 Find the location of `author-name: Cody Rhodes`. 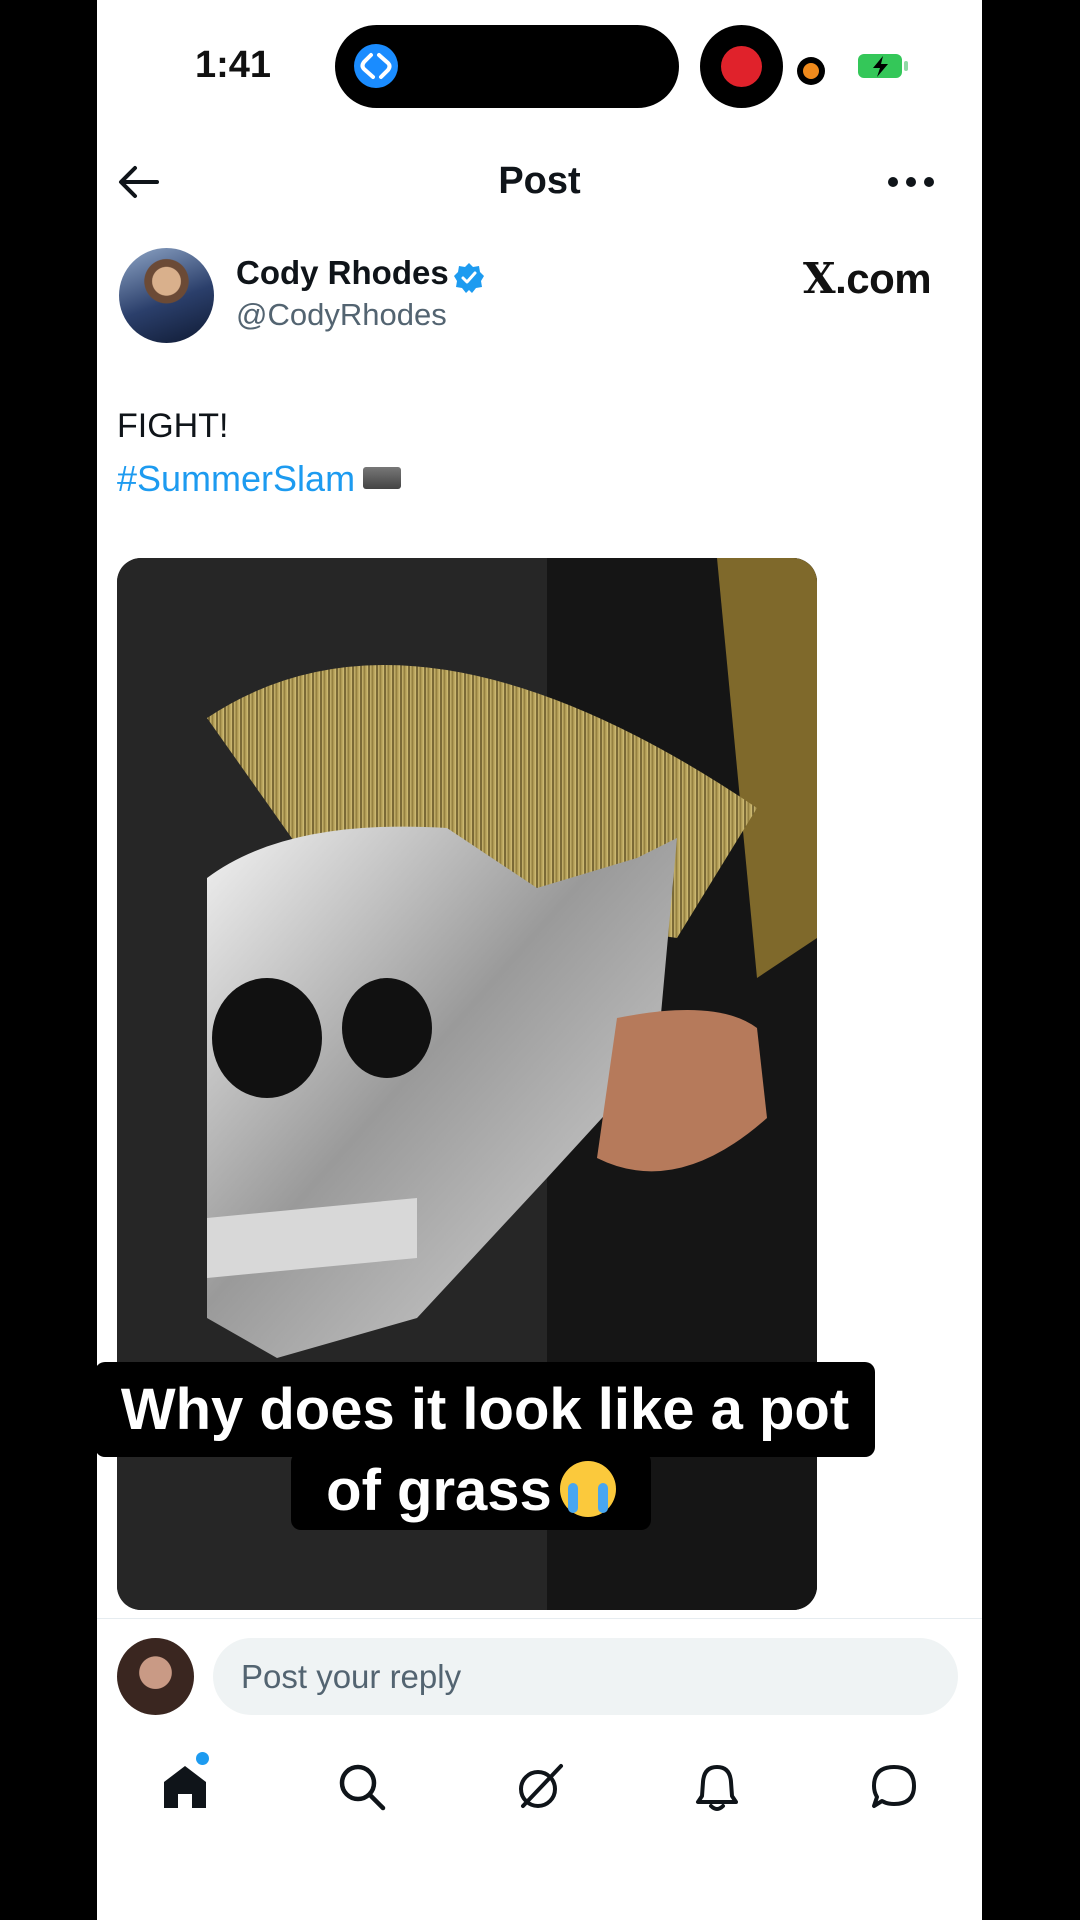

author-name: Cody Rhodes is located at coordinates (342, 273).